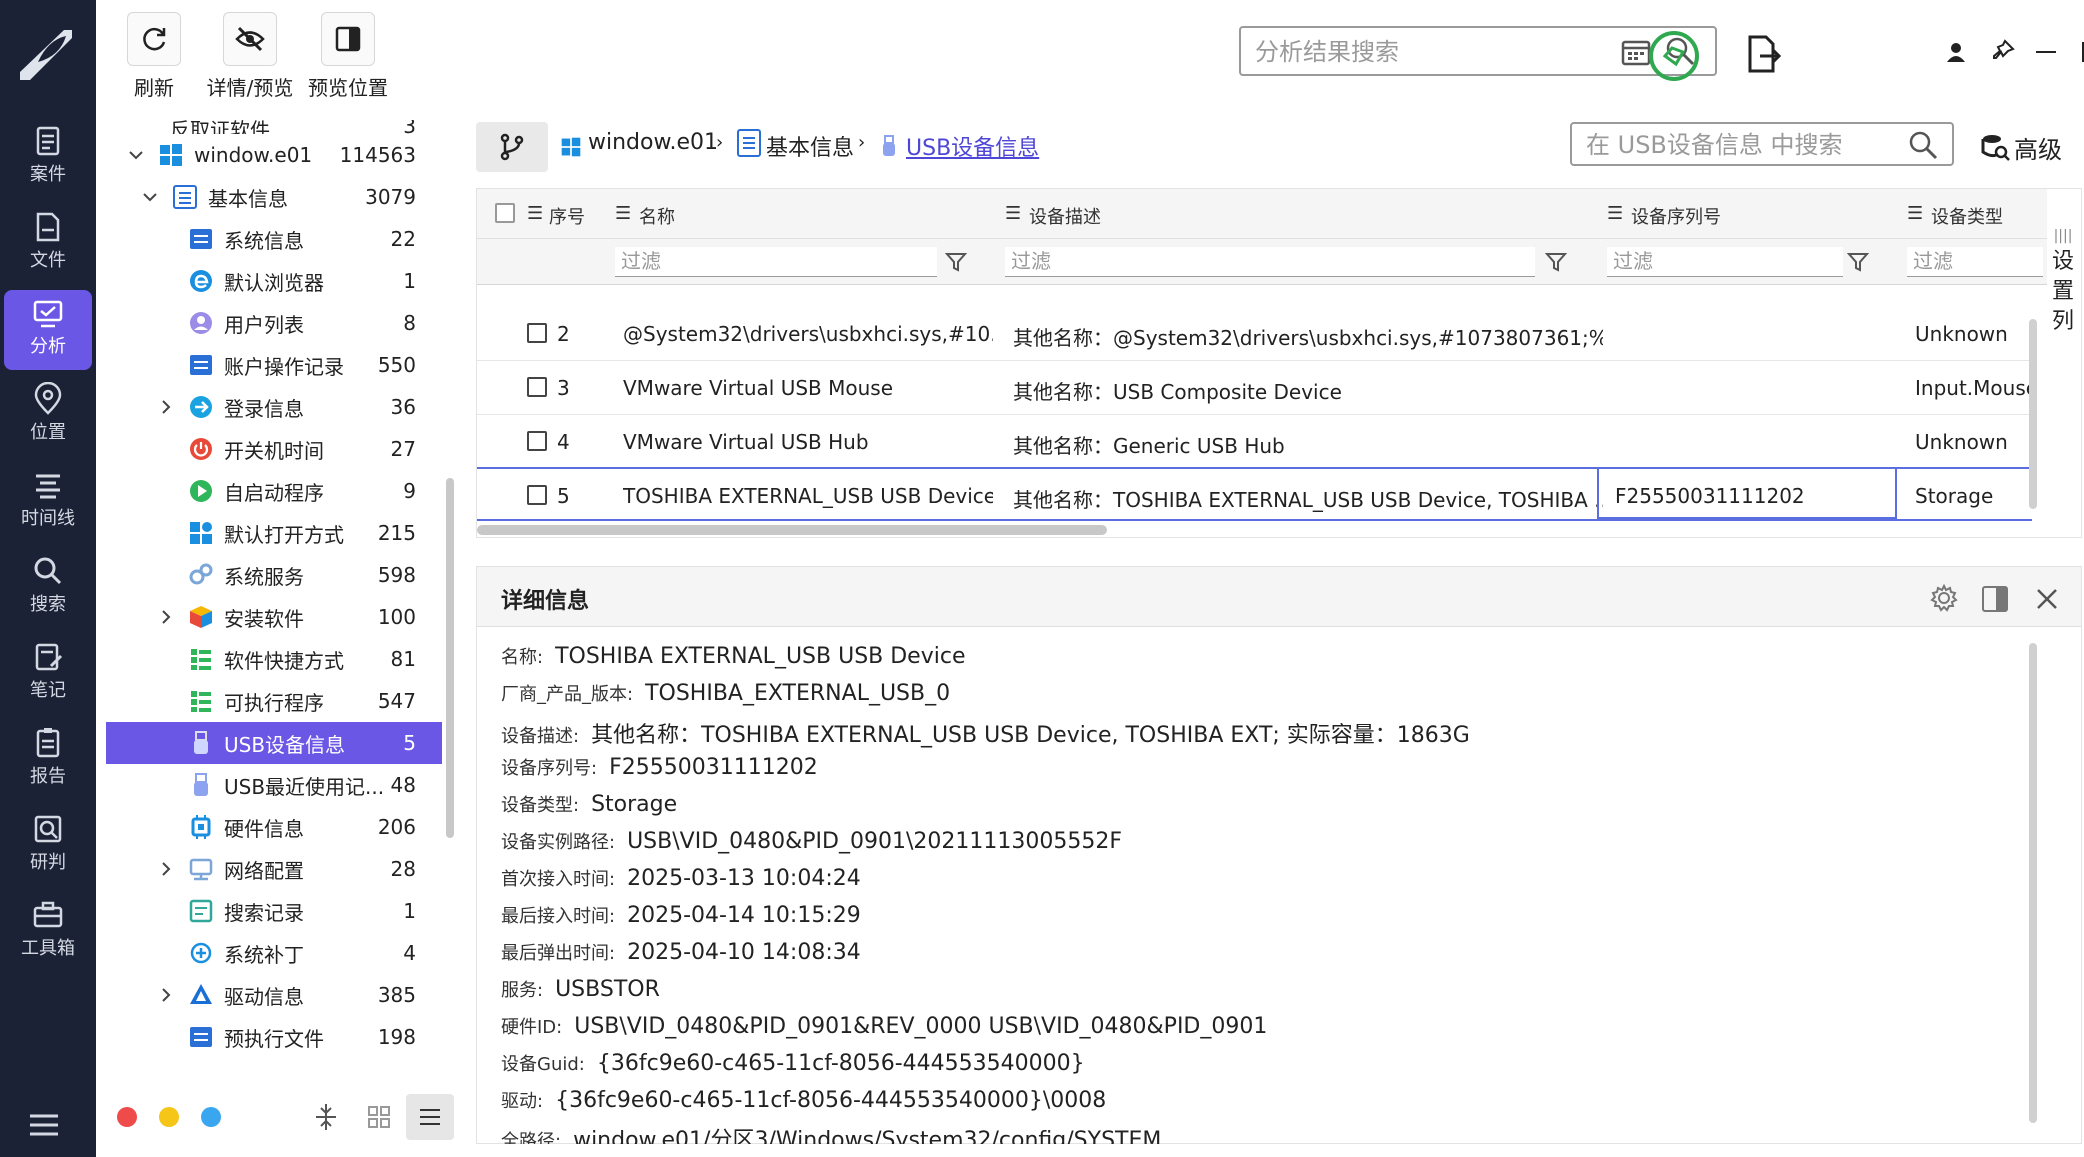 The image size is (2084, 1157). What do you see at coordinates (274, 197) in the screenshot?
I see `tree-item-basic-info: 基本信息 3079` at bounding box center [274, 197].